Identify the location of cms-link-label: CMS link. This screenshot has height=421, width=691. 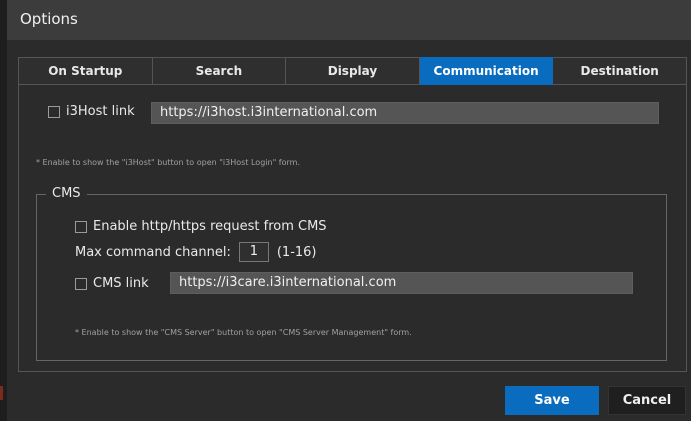
(121, 283).